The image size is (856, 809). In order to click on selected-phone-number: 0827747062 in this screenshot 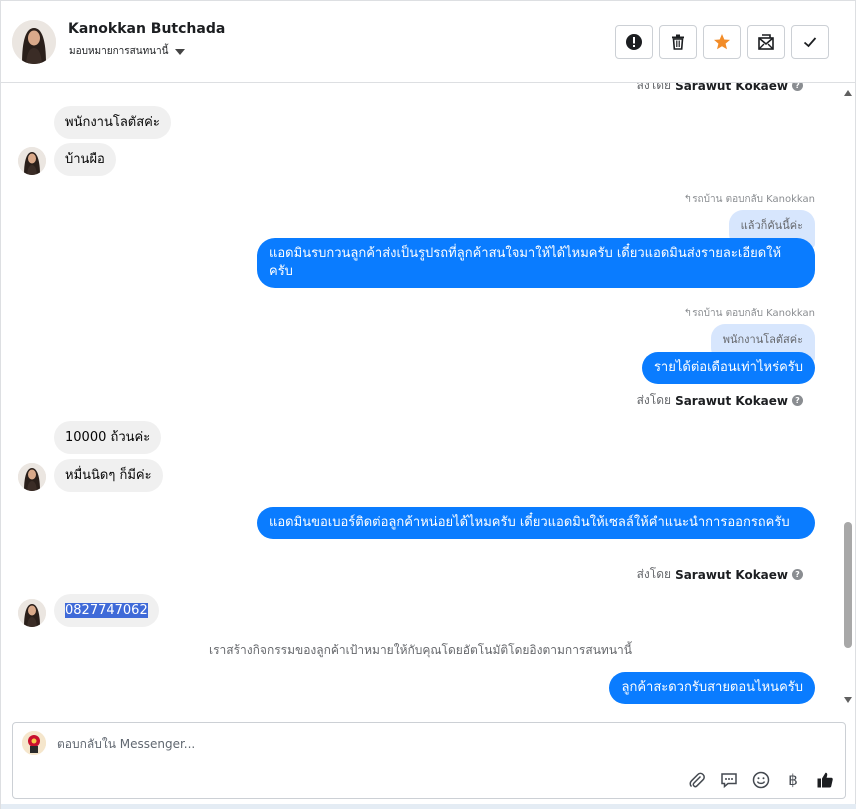, I will do `click(106, 610)`.